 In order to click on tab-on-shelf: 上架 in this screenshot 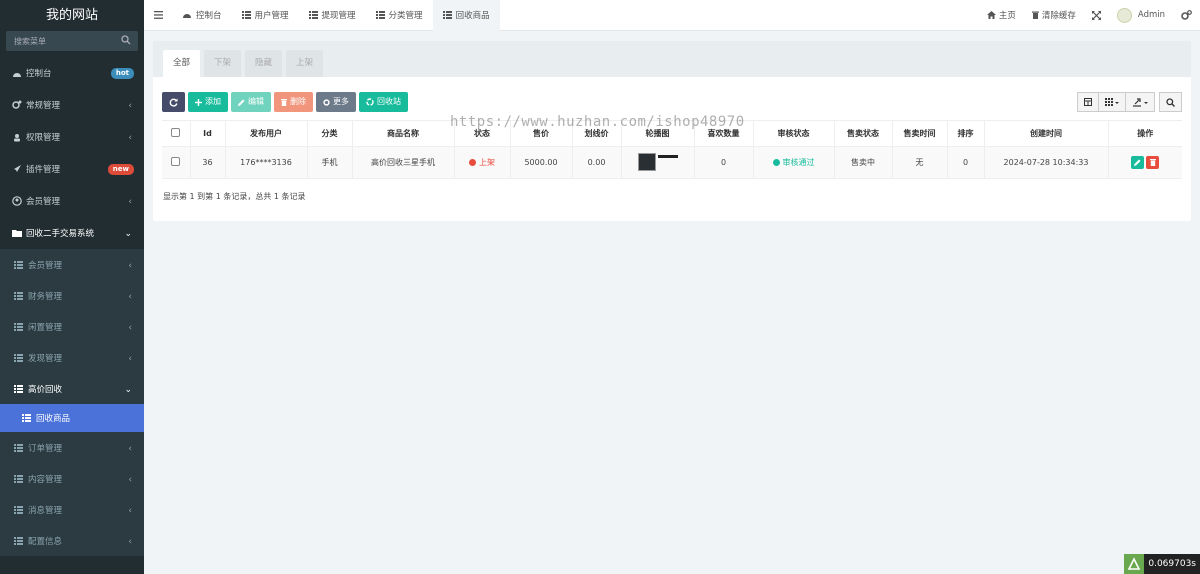, I will do `click(305, 63)`.